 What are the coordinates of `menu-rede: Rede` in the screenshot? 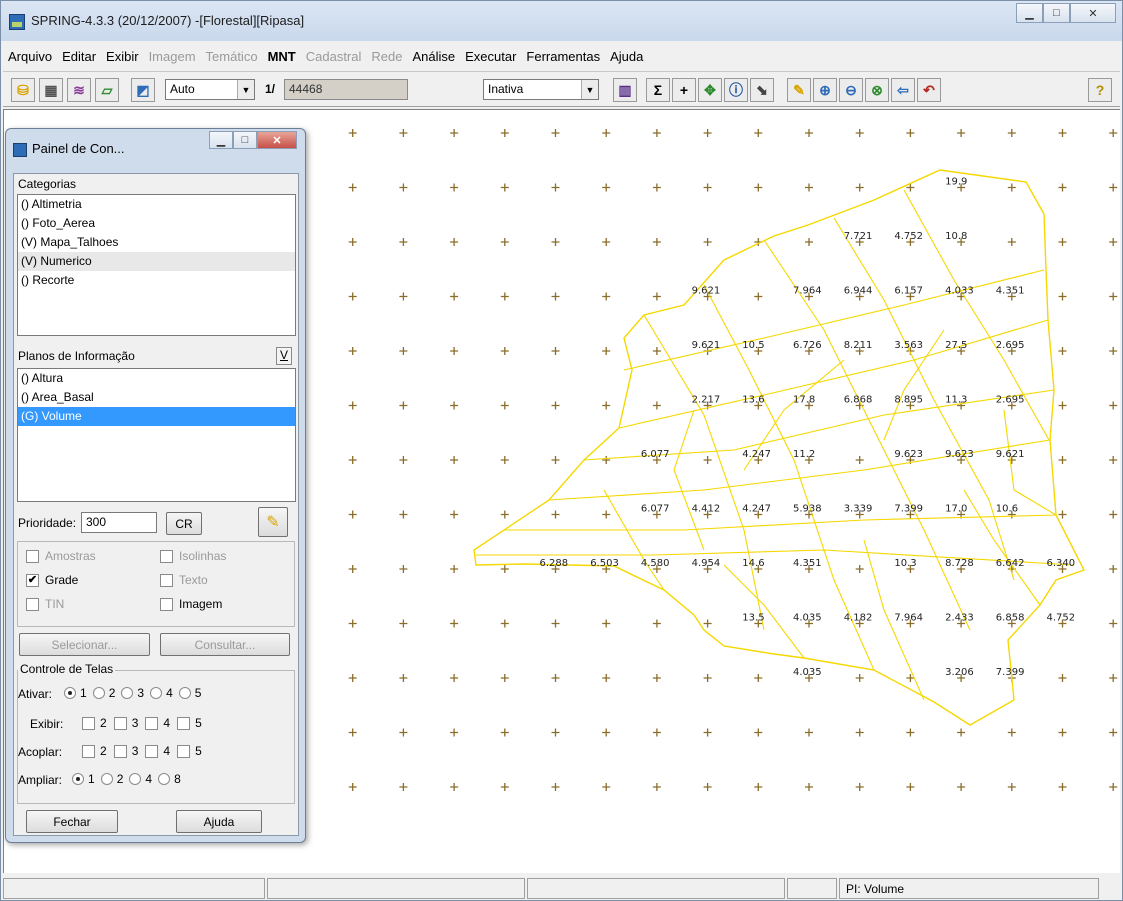 It's located at (386, 56).